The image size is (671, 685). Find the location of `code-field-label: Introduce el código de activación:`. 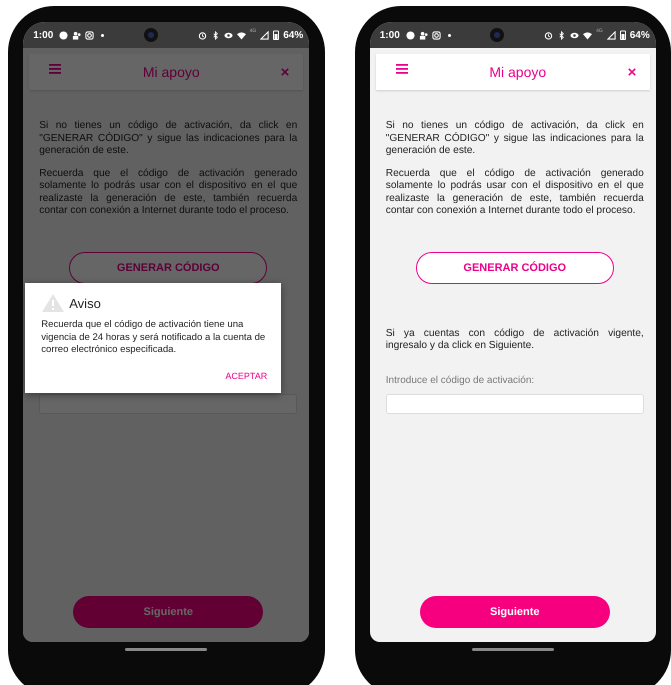

code-field-label: Introduce el código de activación: is located at coordinates (461, 380).